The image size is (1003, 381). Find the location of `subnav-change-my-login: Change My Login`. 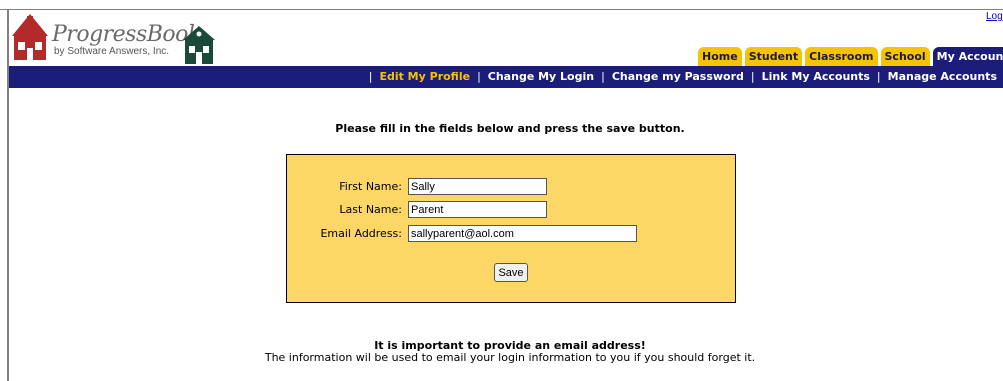

subnav-change-my-login: Change My Login is located at coordinates (541, 77).